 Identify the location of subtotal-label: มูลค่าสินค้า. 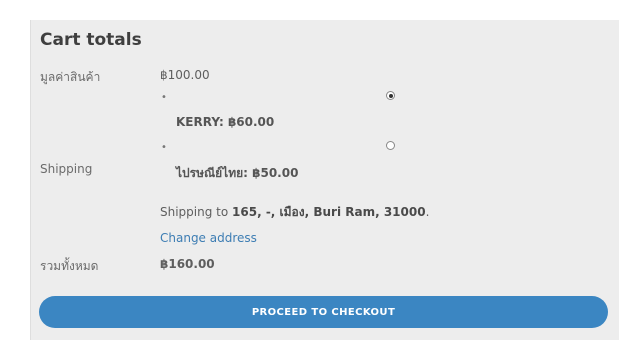
(70, 77).